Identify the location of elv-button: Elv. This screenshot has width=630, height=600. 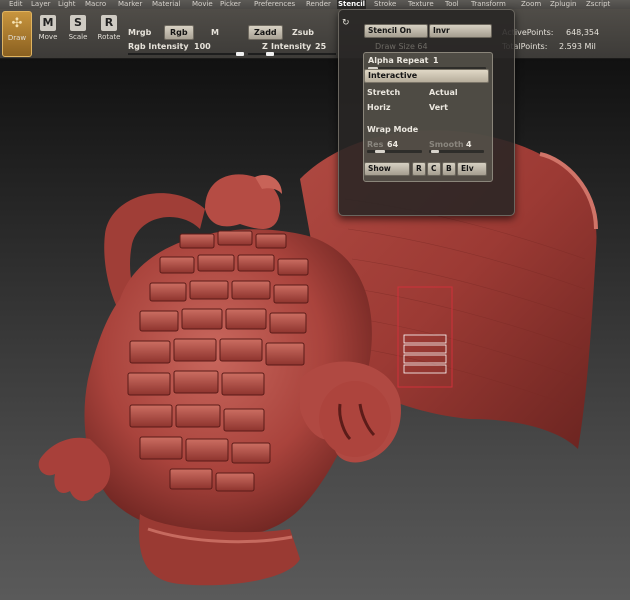
(472, 169).